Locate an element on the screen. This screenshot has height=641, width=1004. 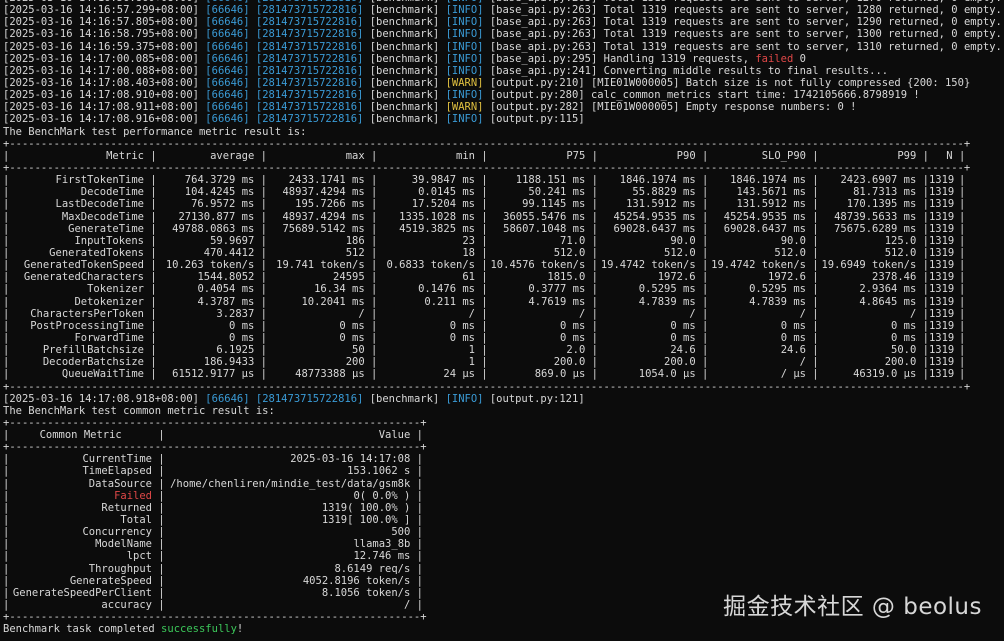
table-cell: 125.0 is located at coordinates (903, 240).